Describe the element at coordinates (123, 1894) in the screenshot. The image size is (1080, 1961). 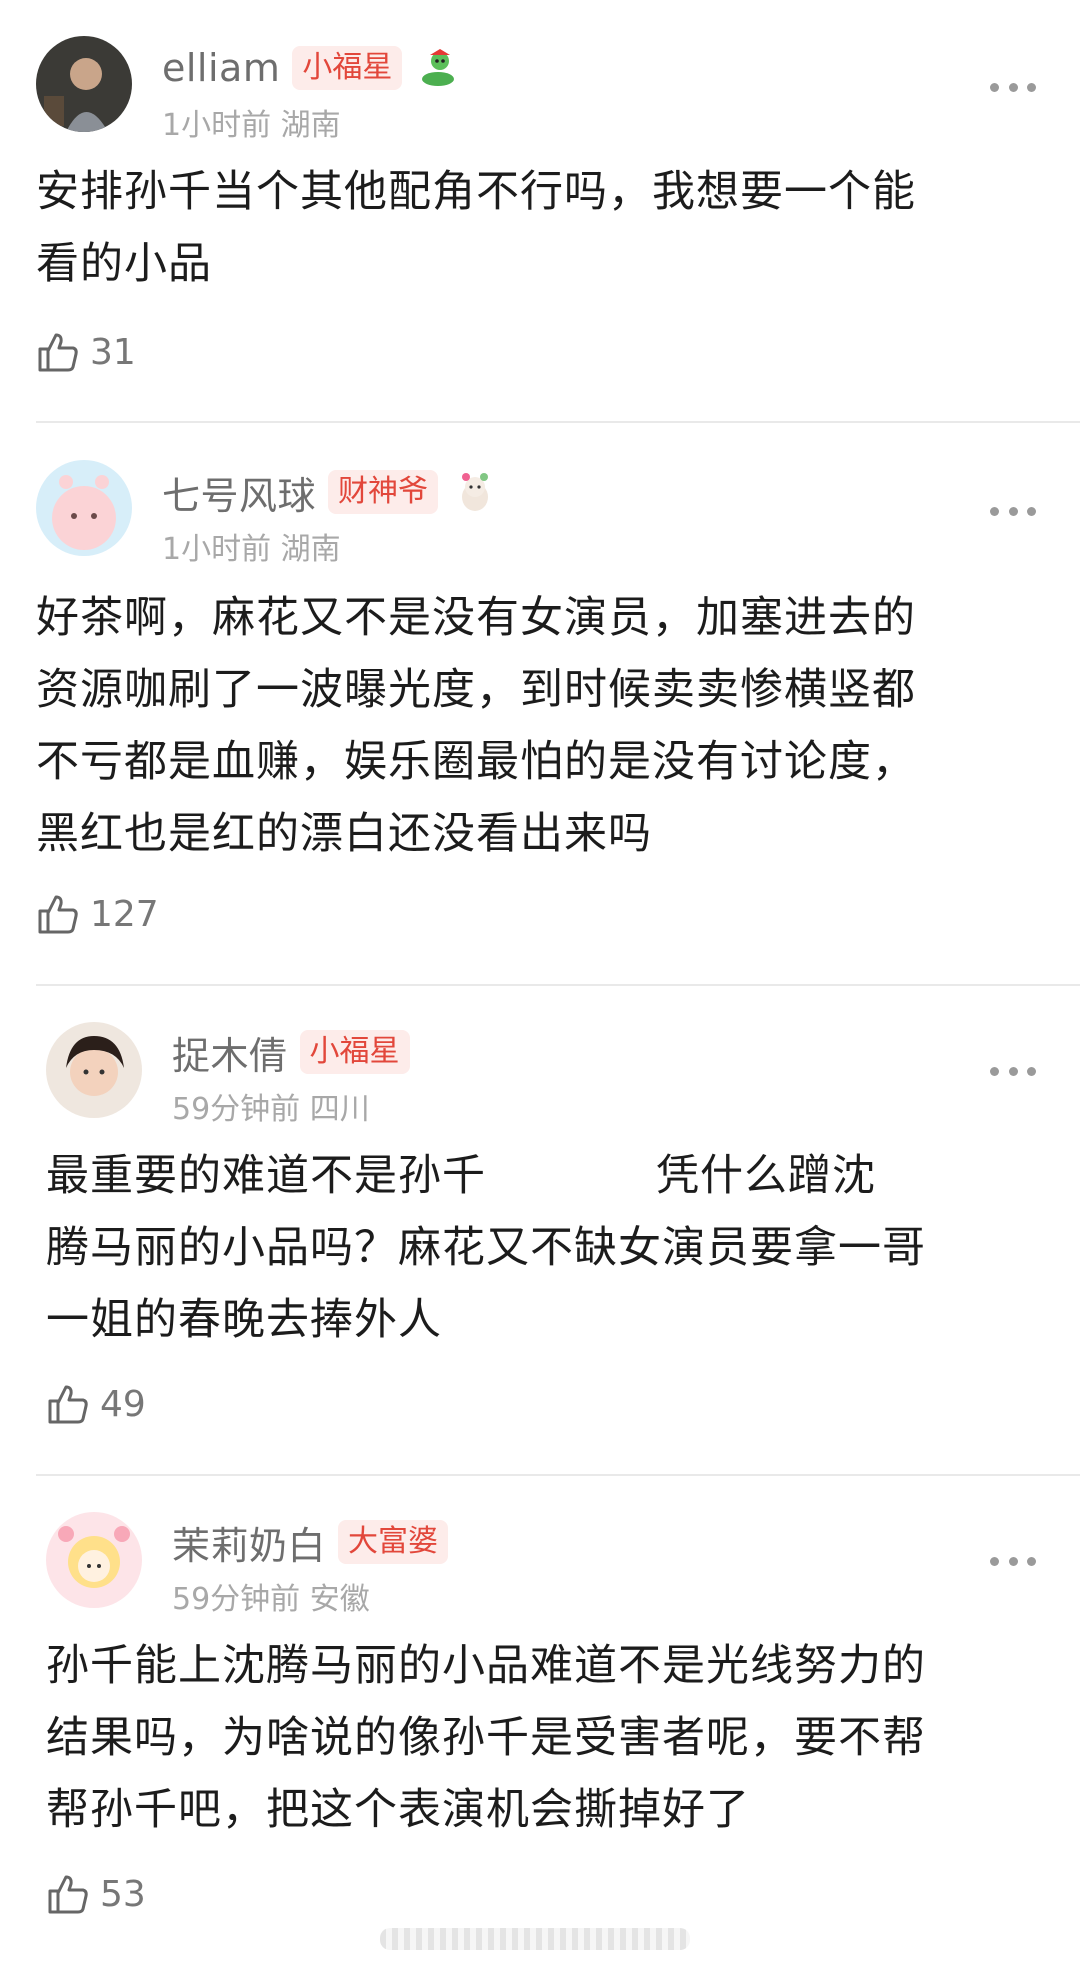
I see `like-count: 53` at that location.